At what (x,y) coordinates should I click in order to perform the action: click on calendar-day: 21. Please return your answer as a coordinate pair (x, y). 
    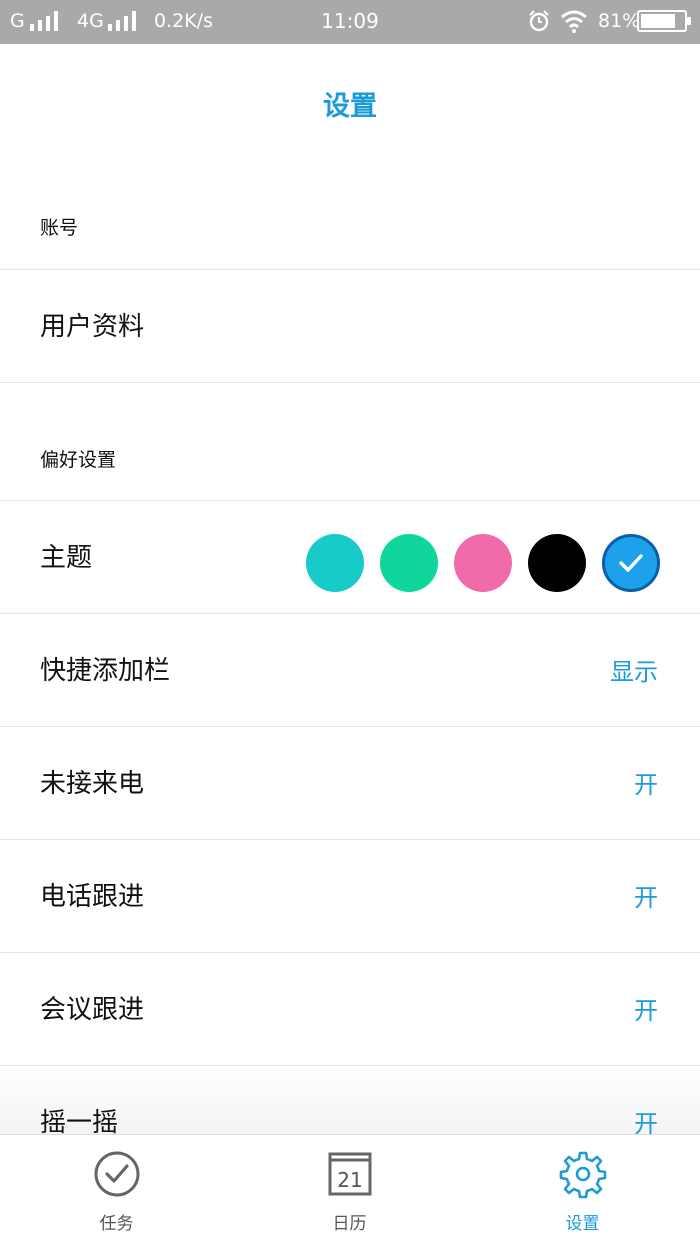
    Looking at the image, I should click on (349, 1180).